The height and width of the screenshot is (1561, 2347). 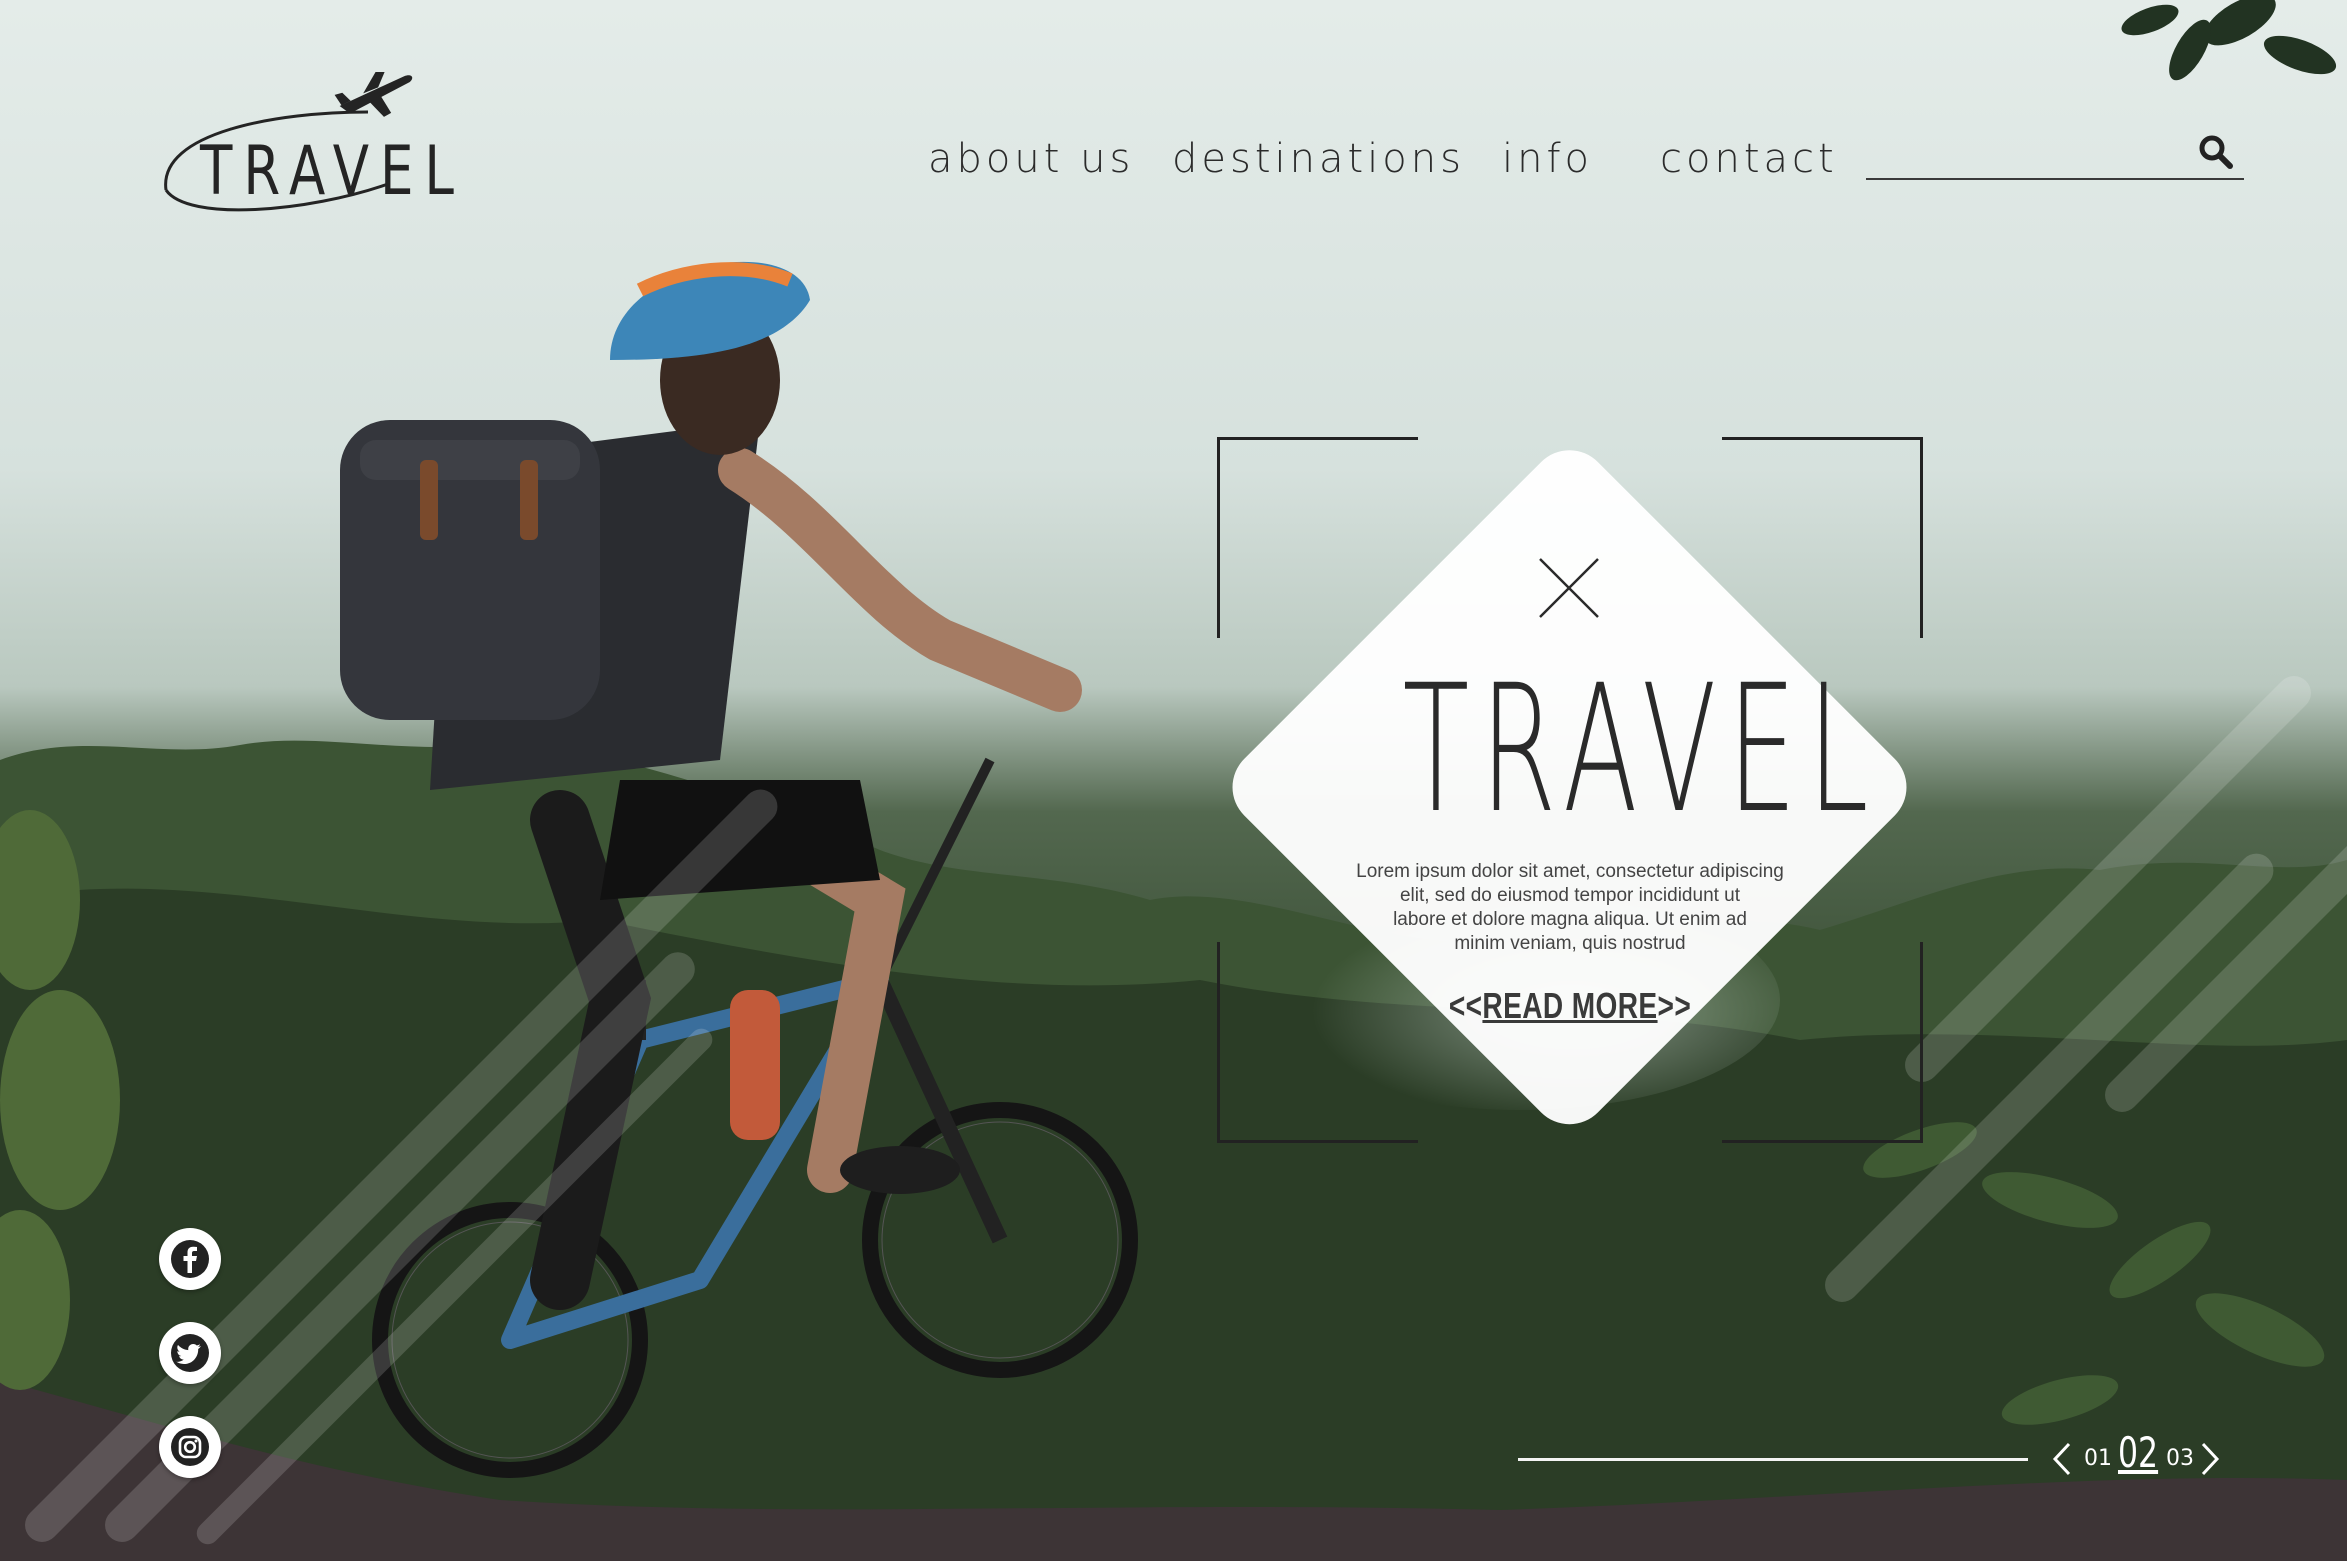 I want to click on read-more-label: READ MORE, so click(x=1570, y=1005).